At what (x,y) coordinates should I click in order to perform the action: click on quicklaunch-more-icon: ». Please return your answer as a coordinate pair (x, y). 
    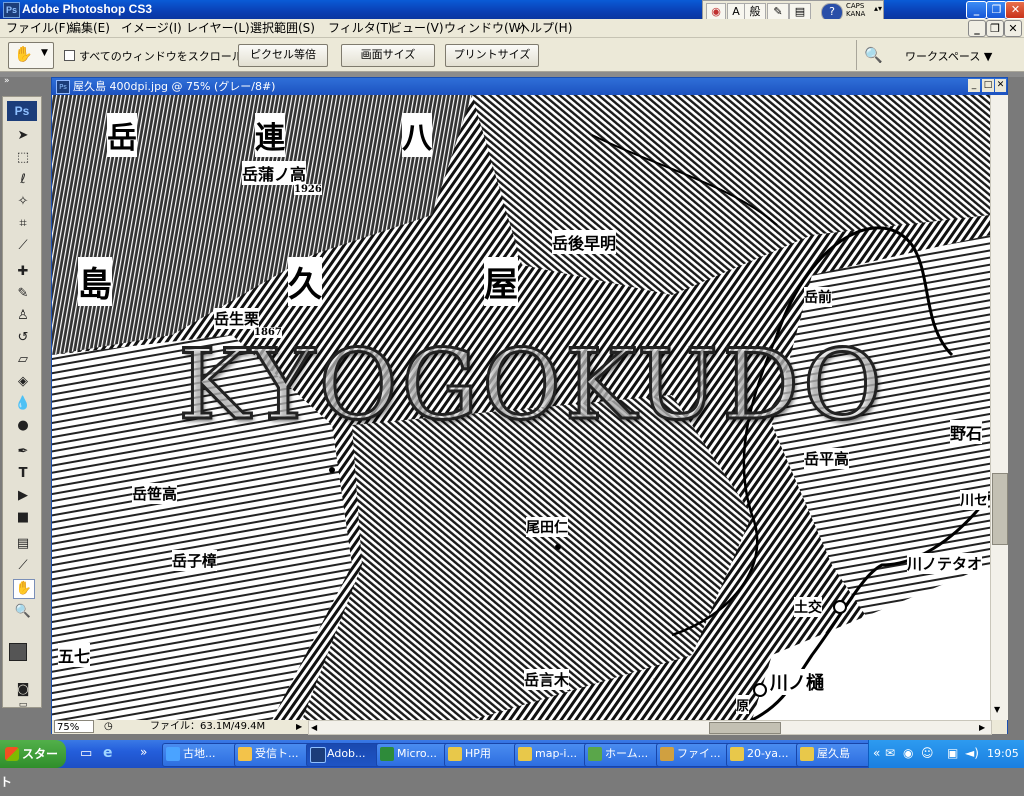
    Looking at the image, I should click on (143, 752).